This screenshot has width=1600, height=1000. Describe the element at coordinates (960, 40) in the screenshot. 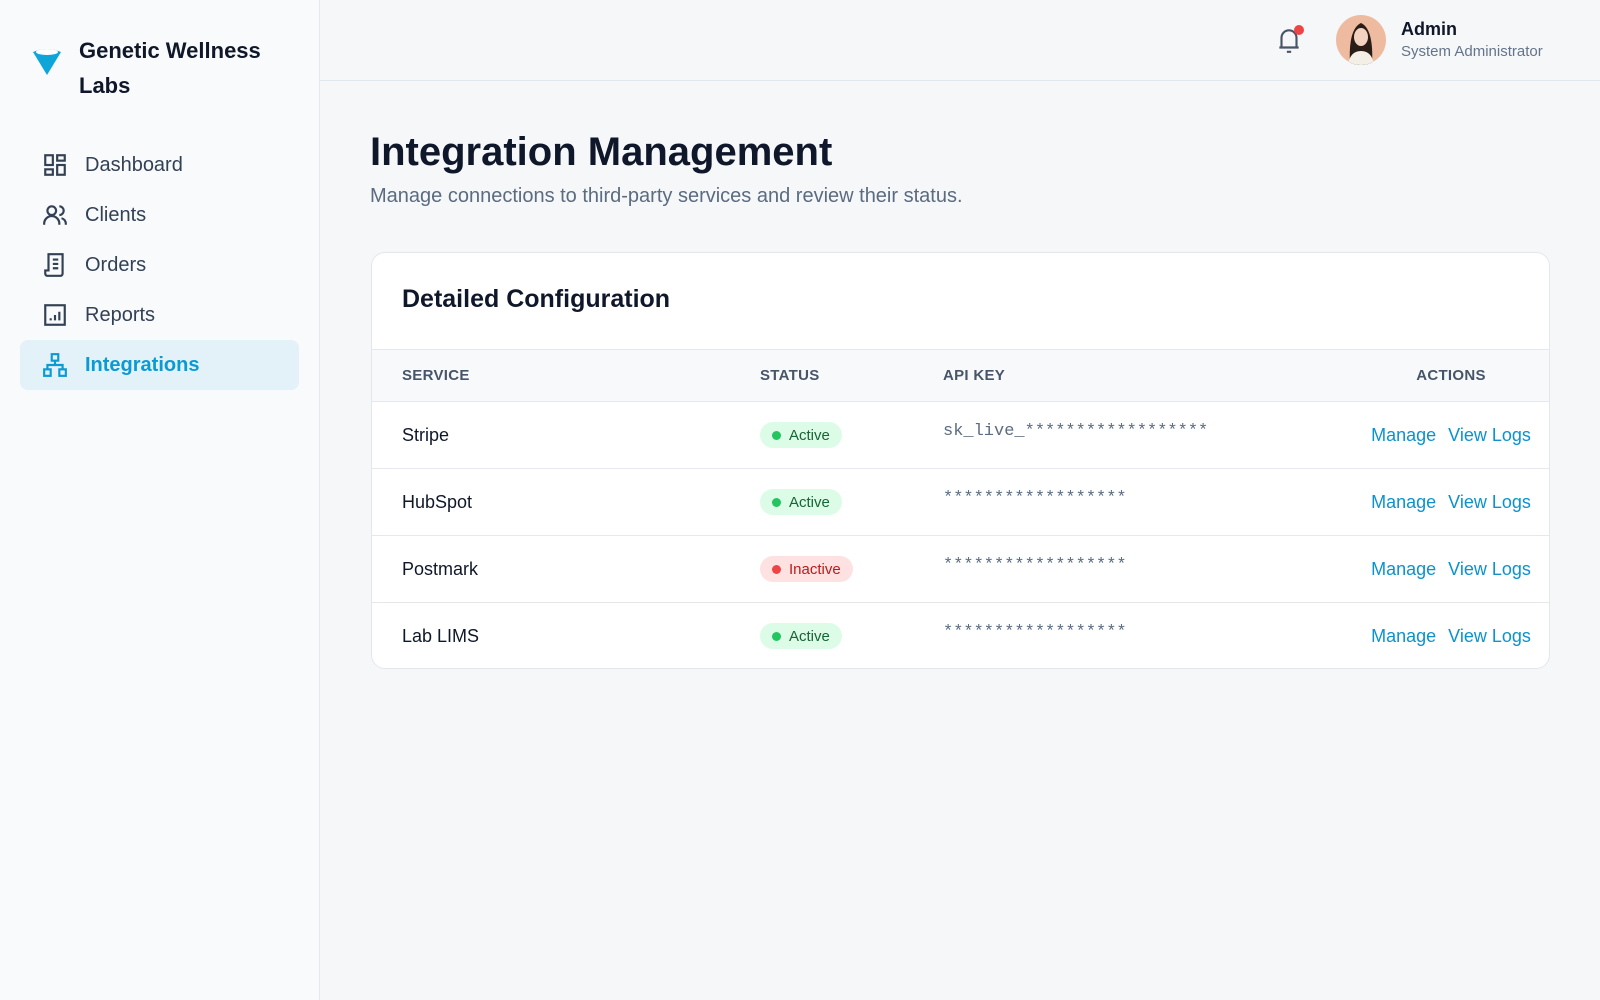

I see `top-bar: Admin System Administrator` at that location.